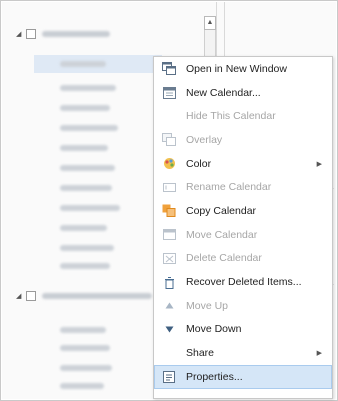  I want to click on menu-item-hide-this-calendar: Hide This Calendar, so click(243, 116).